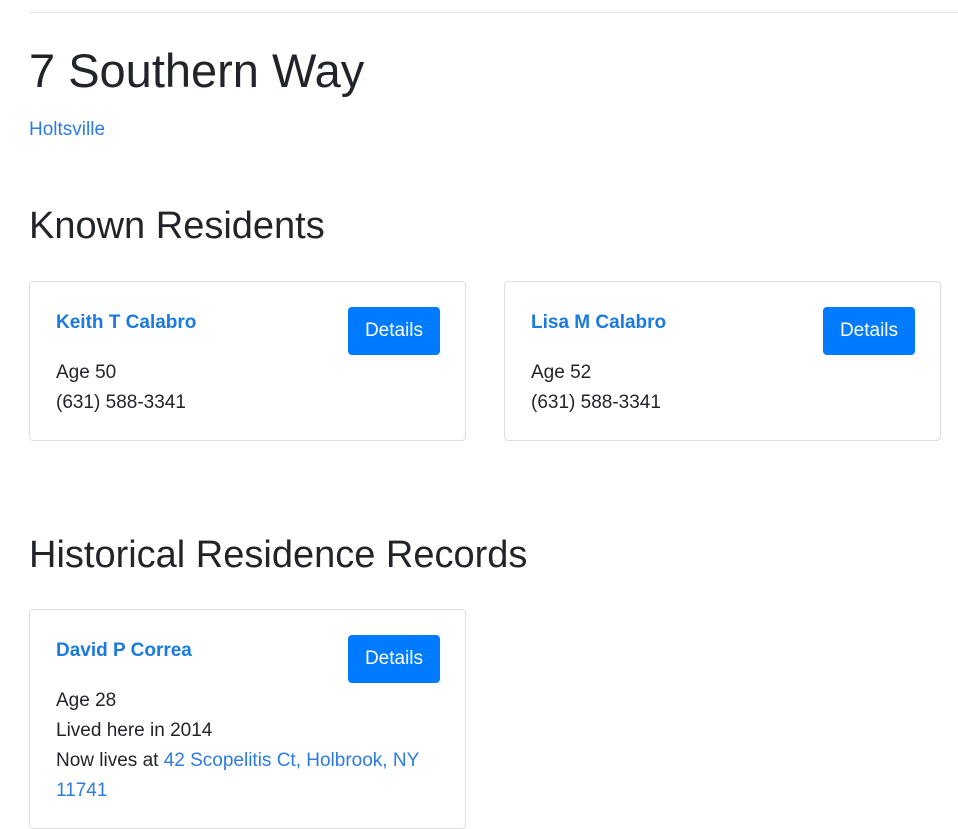 The height and width of the screenshot is (829, 958). Describe the element at coordinates (493, 12) in the screenshot. I see `top-divider` at that location.